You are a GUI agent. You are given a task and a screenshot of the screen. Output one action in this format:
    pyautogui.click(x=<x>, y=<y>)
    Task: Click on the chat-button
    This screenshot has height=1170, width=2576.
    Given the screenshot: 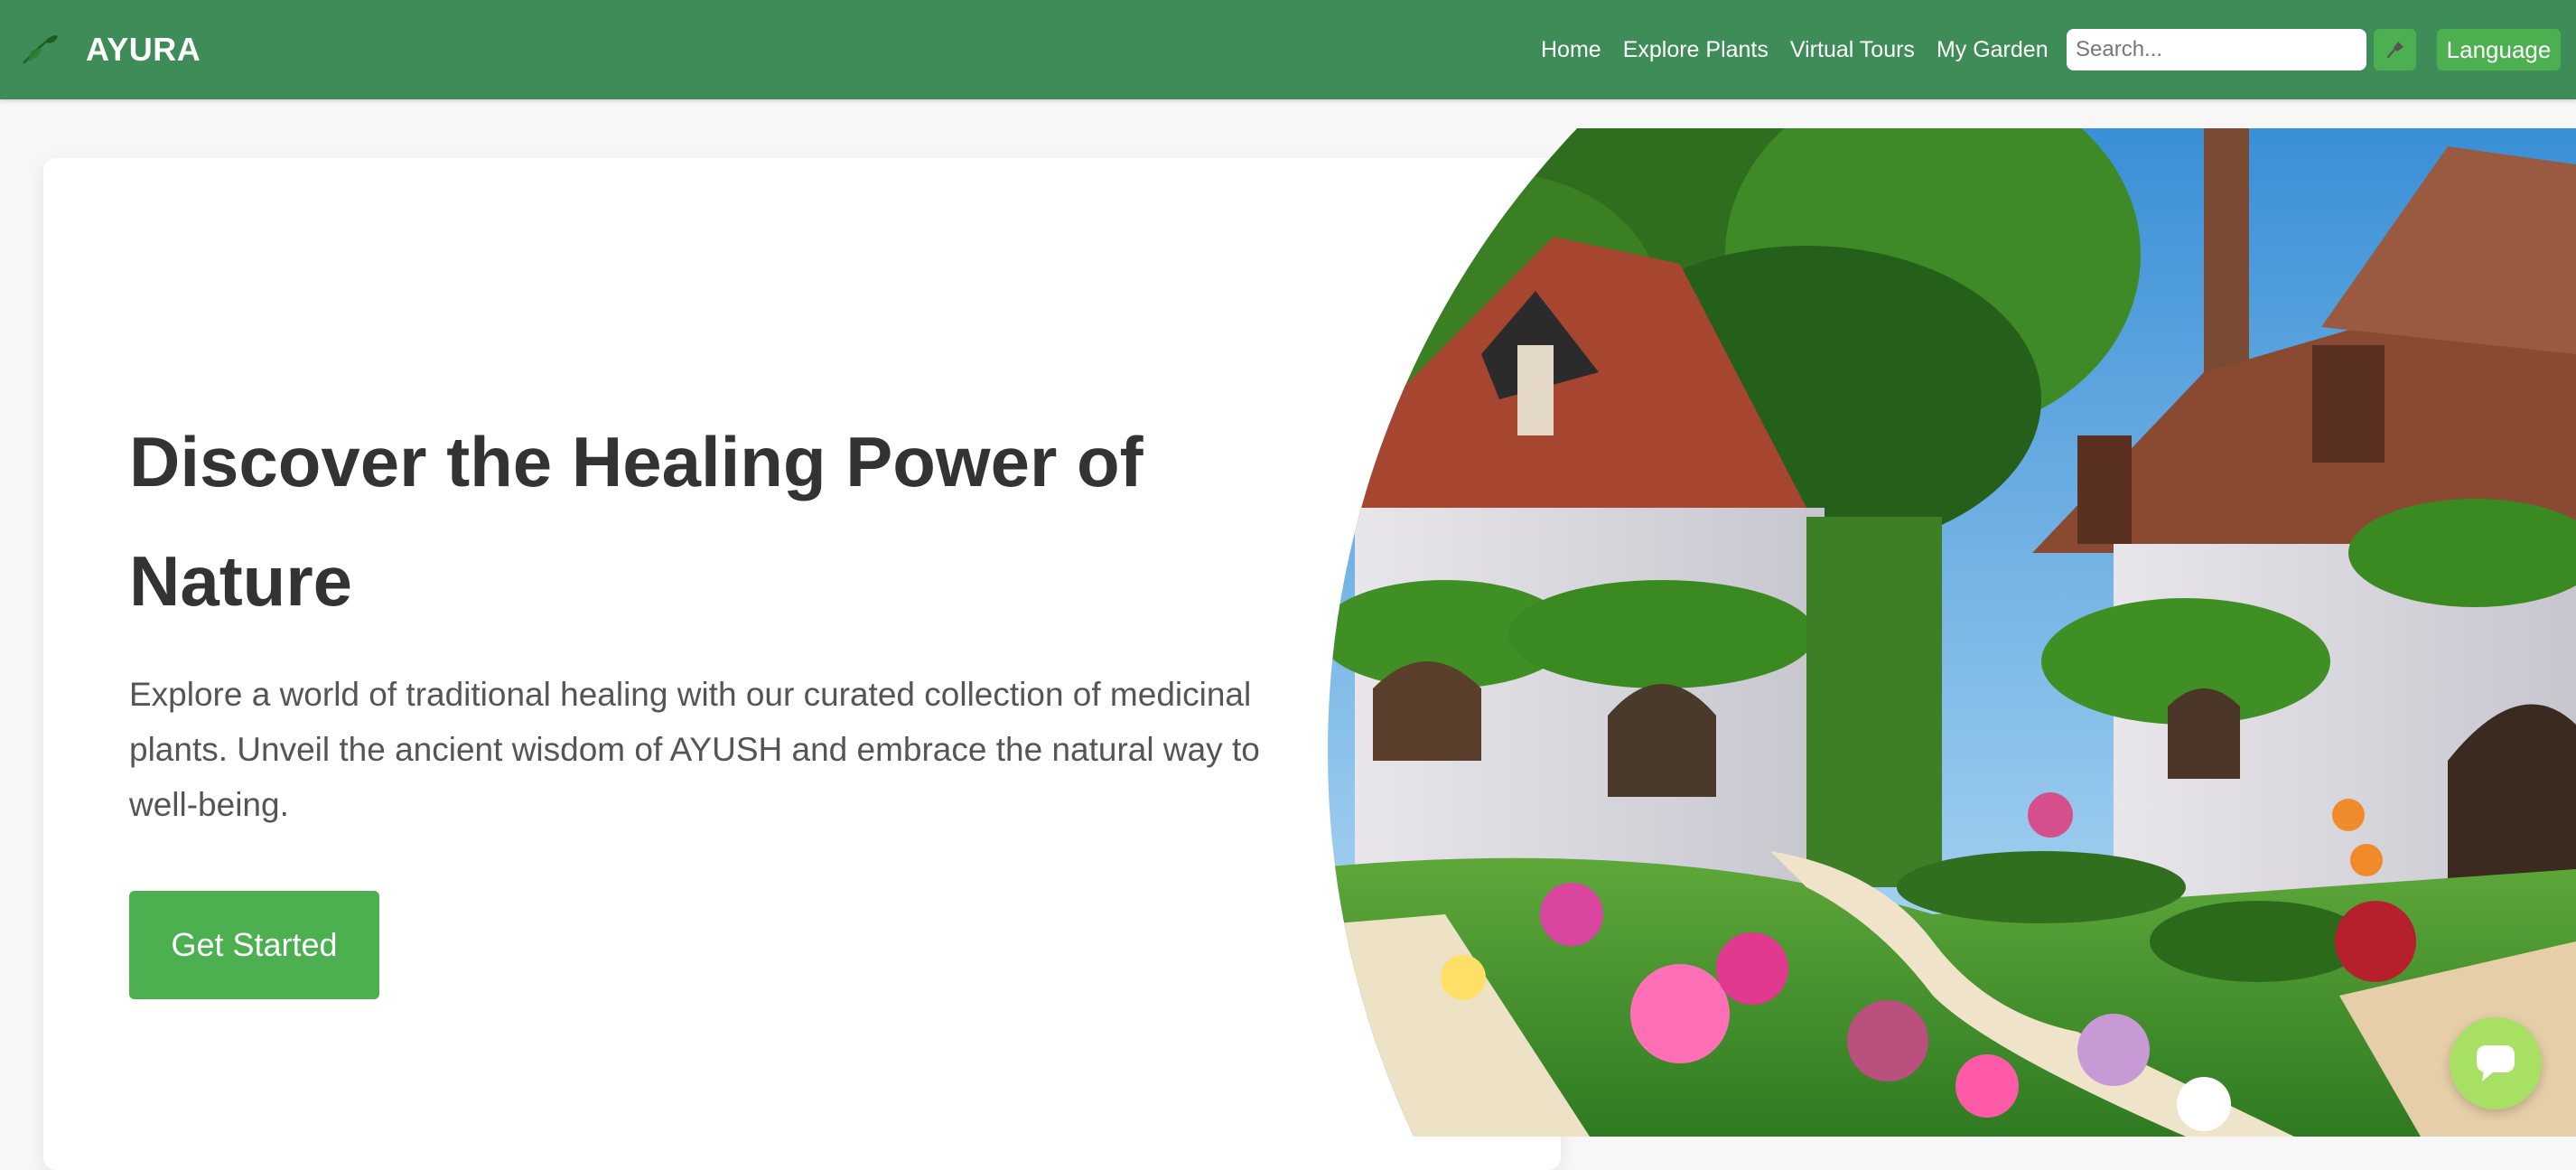 What is the action you would take?
    pyautogui.click(x=2496, y=1063)
    